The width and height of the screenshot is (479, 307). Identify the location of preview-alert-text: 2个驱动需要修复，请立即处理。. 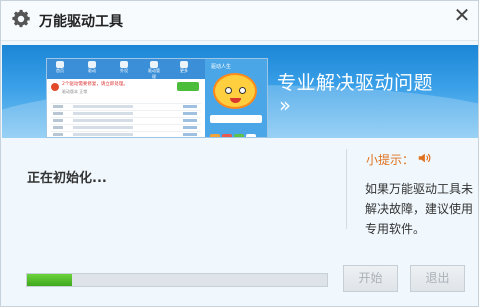
(95, 84).